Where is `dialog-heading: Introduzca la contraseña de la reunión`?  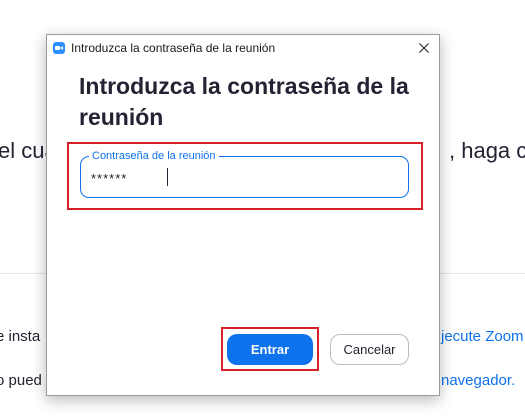 dialog-heading: Introduzca la contraseña de la reunión is located at coordinates (244, 101).